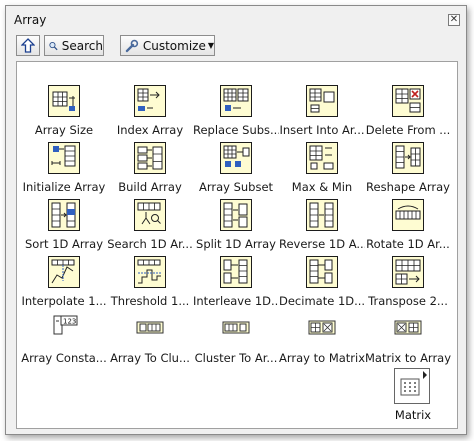 The image size is (474, 441). What do you see at coordinates (150, 101) in the screenshot?
I see `index-array-icon` at bounding box center [150, 101].